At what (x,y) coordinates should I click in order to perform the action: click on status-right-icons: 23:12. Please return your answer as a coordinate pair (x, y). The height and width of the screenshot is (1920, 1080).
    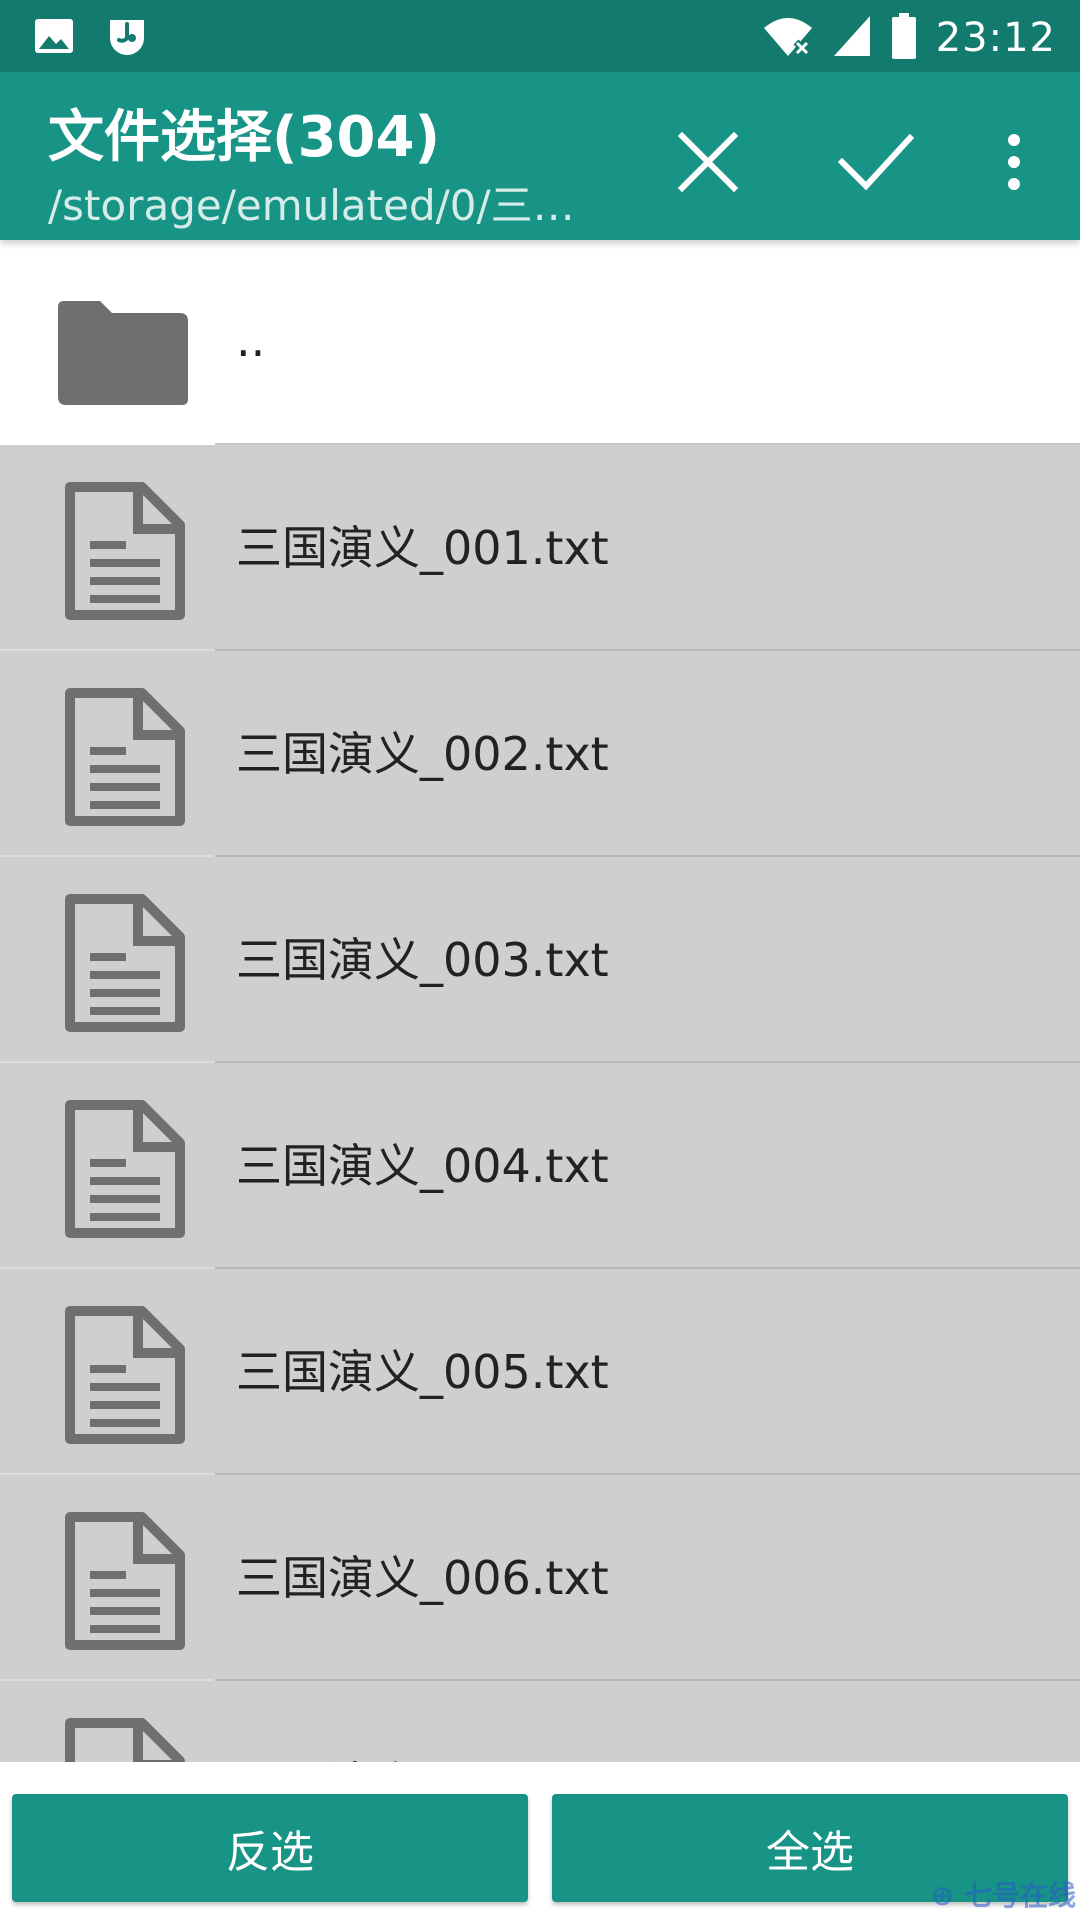
    Looking at the image, I should click on (909, 38).